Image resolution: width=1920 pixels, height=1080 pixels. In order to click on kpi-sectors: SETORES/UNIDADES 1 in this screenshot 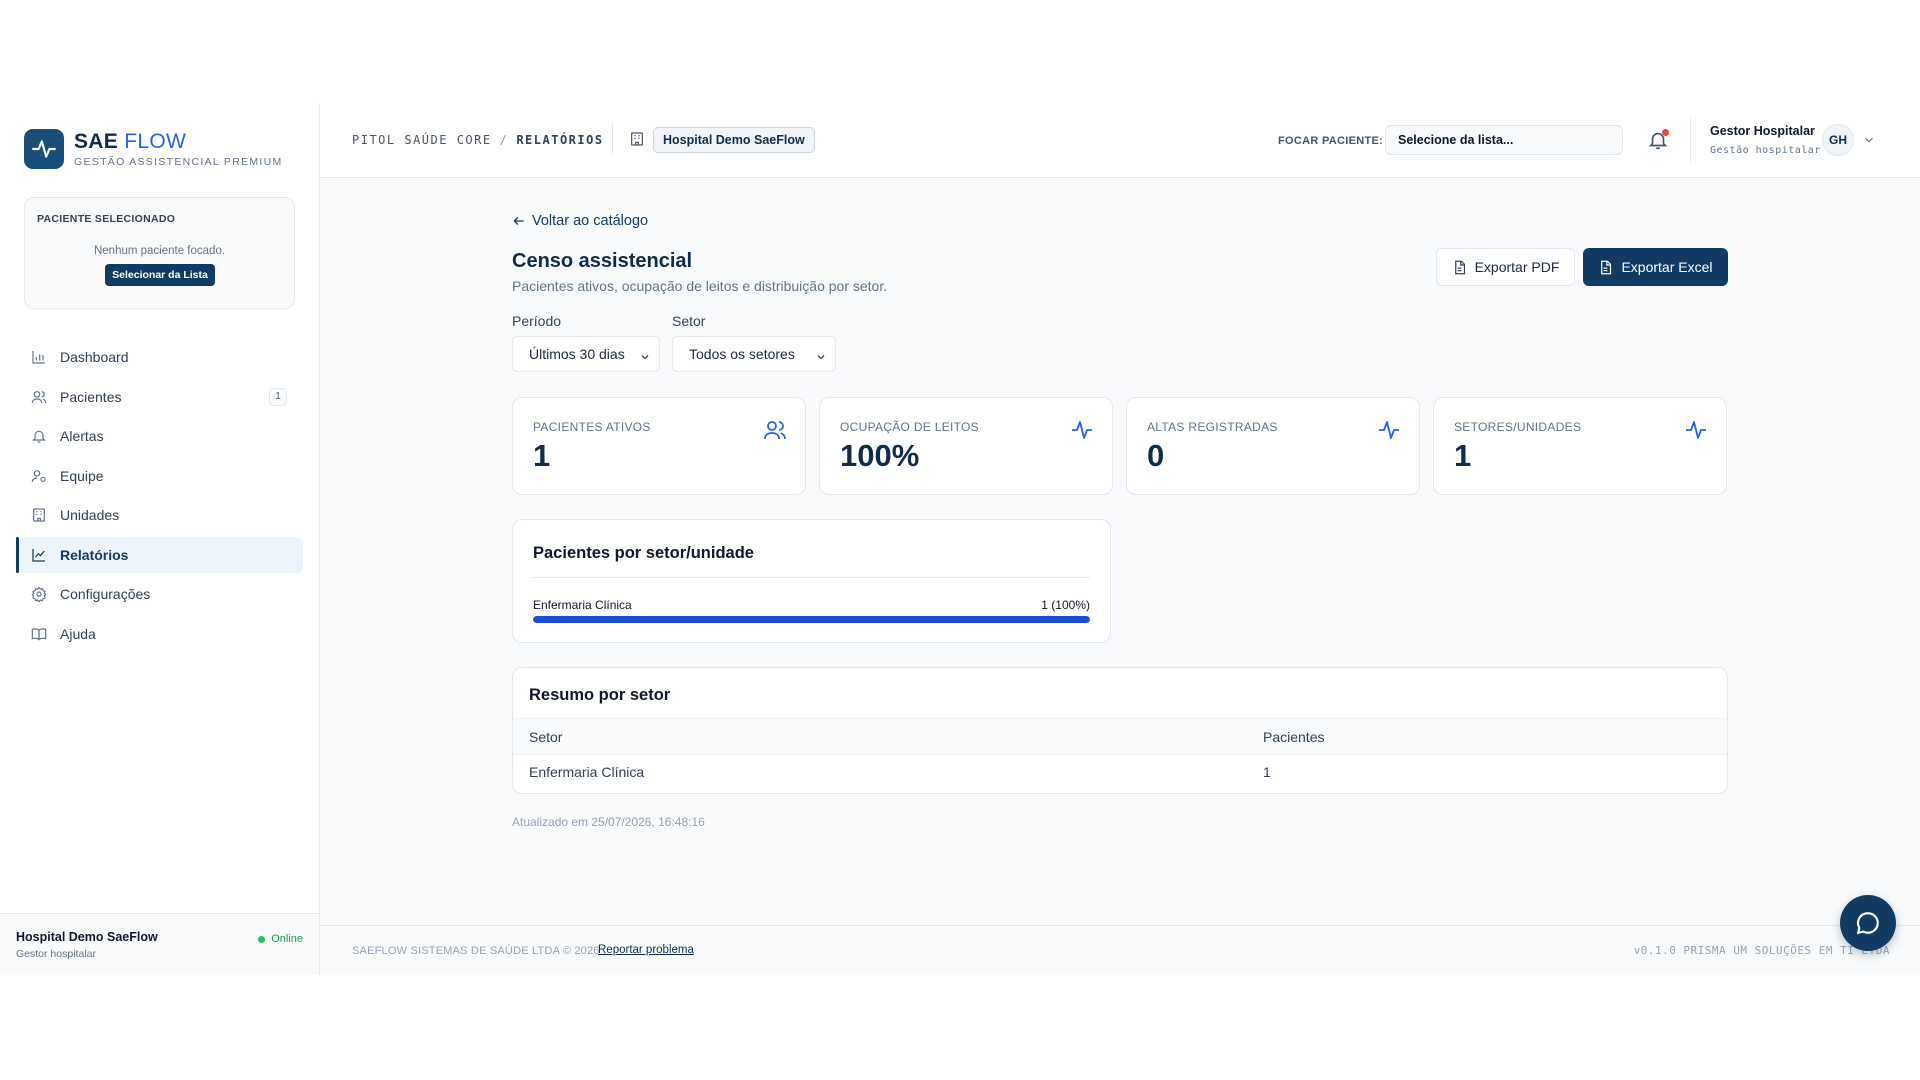, I will do `click(1580, 446)`.